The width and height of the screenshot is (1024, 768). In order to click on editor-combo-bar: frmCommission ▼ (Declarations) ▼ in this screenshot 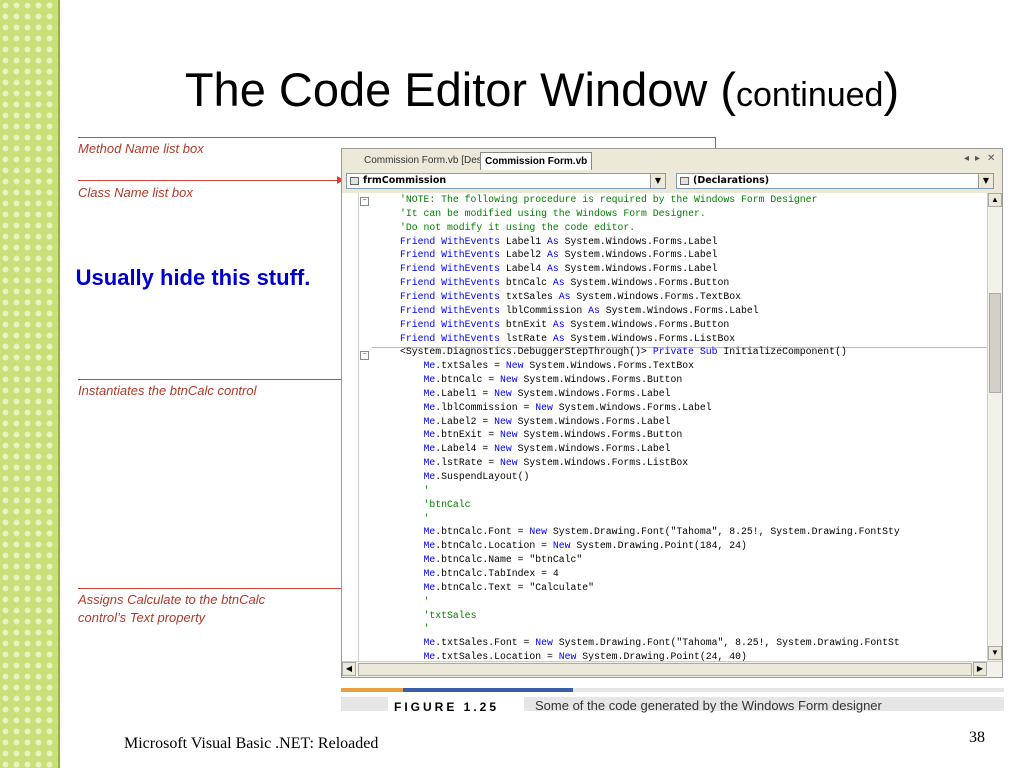, I will do `click(672, 182)`.